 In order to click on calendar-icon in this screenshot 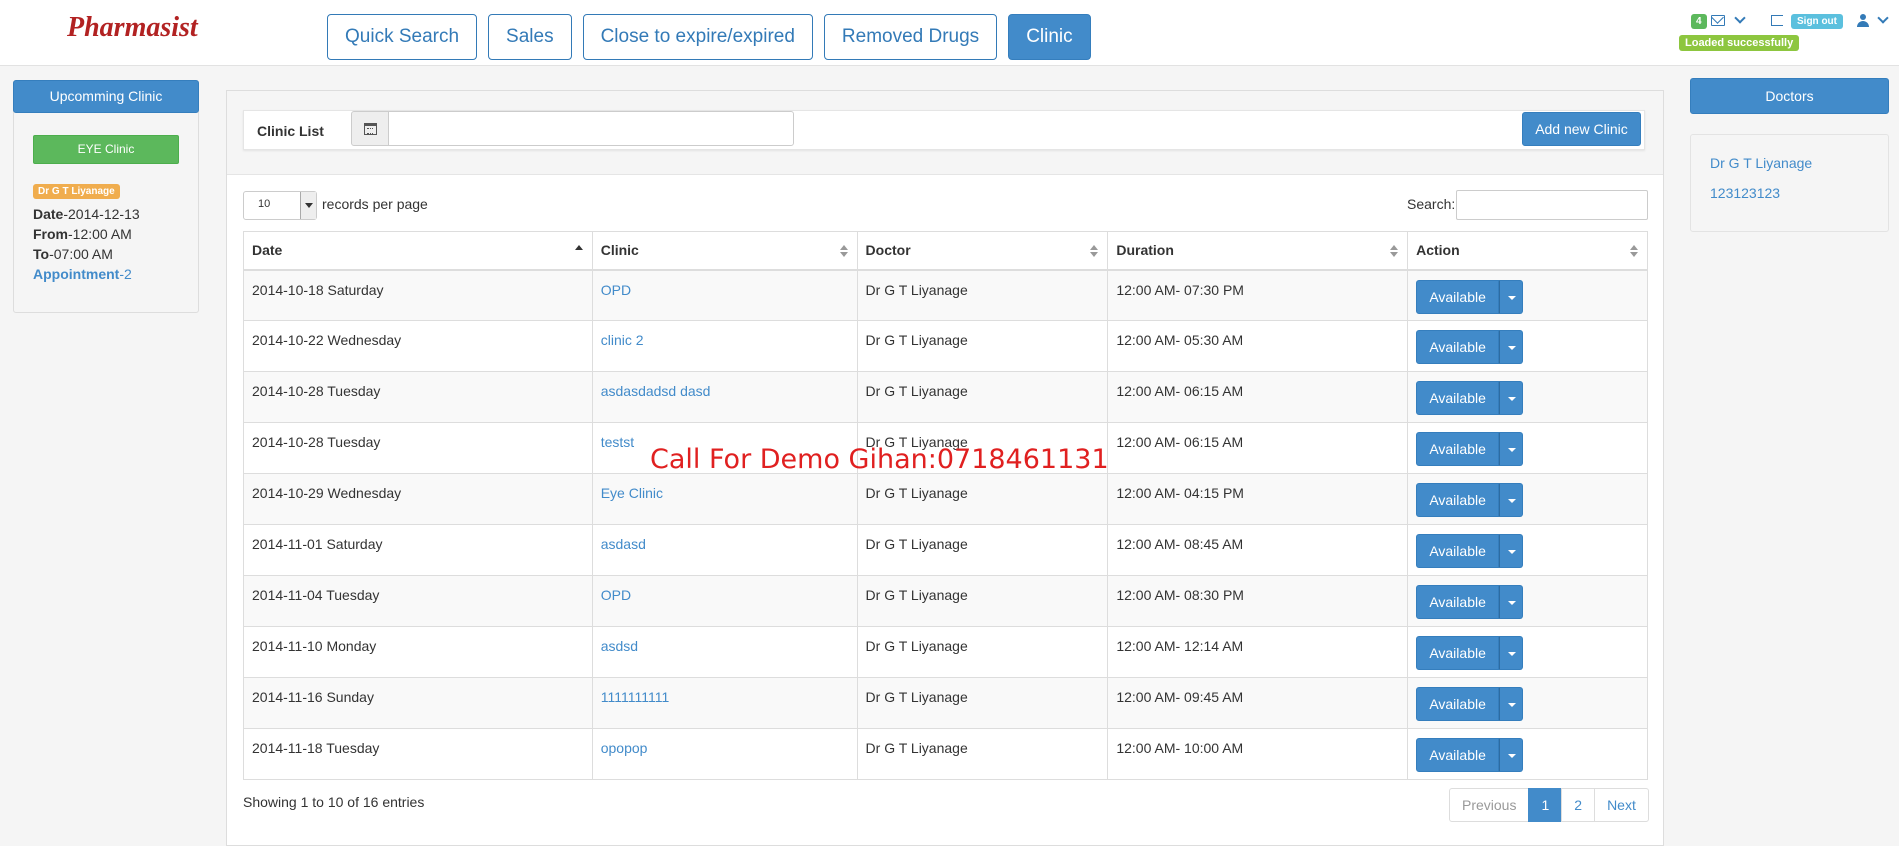, I will do `click(370, 129)`.